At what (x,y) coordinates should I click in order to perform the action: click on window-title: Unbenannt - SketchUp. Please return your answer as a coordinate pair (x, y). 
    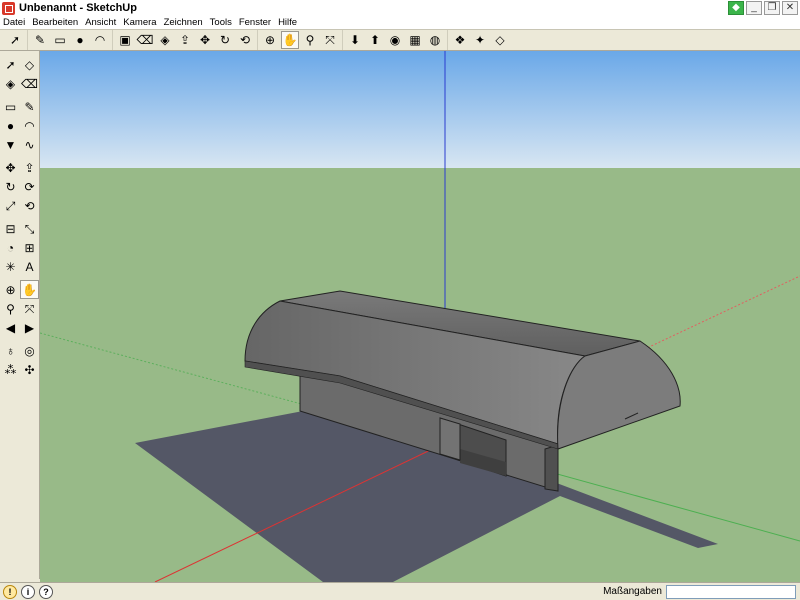
    Looking at the image, I should click on (78, 8).